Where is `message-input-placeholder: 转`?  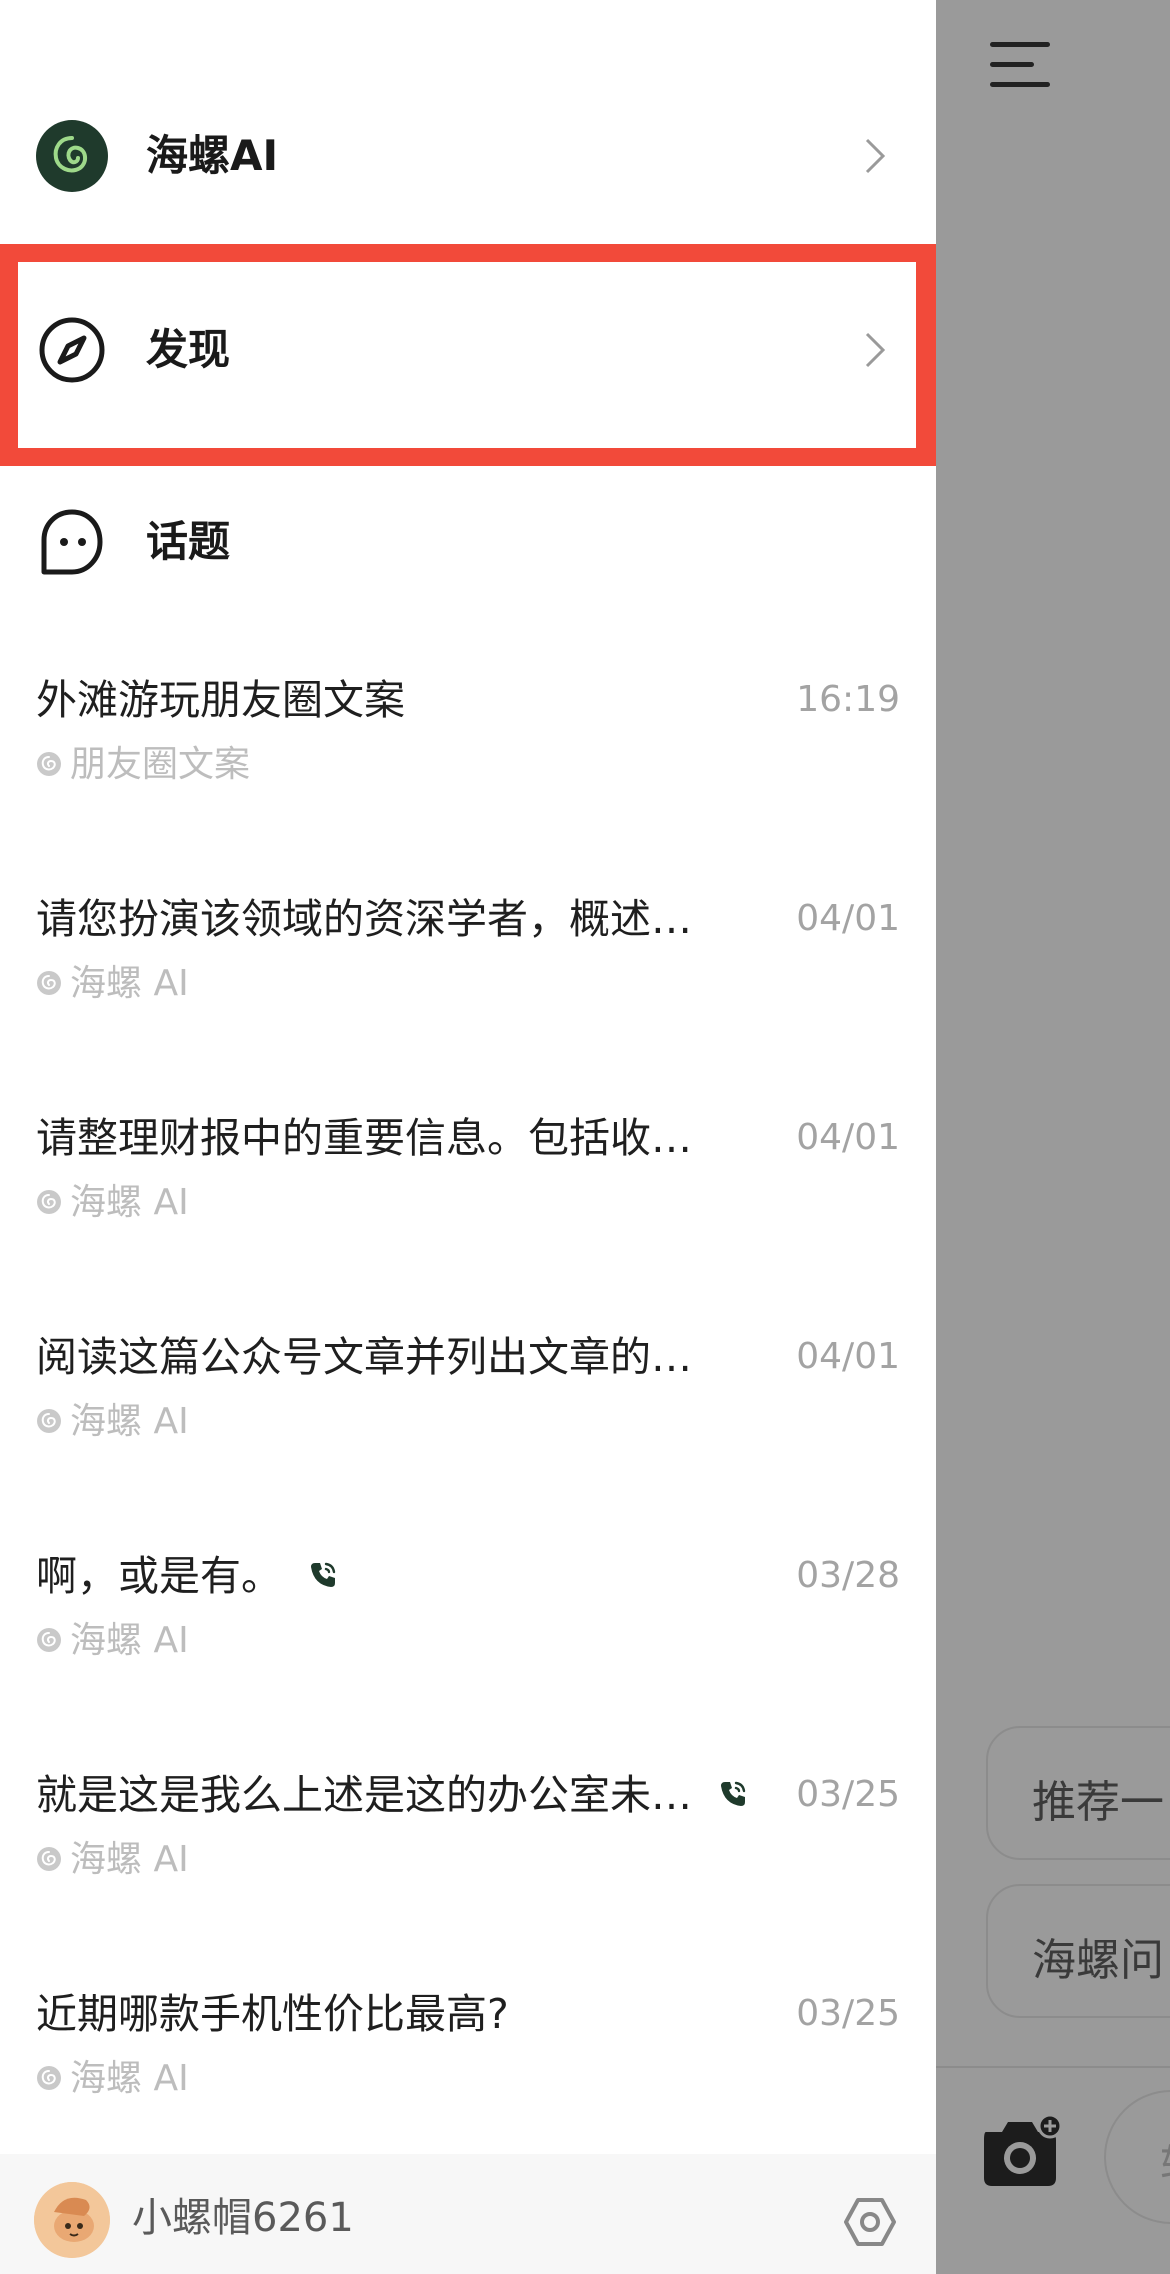
message-input-placeholder: 转 is located at coordinates (1165, 2162).